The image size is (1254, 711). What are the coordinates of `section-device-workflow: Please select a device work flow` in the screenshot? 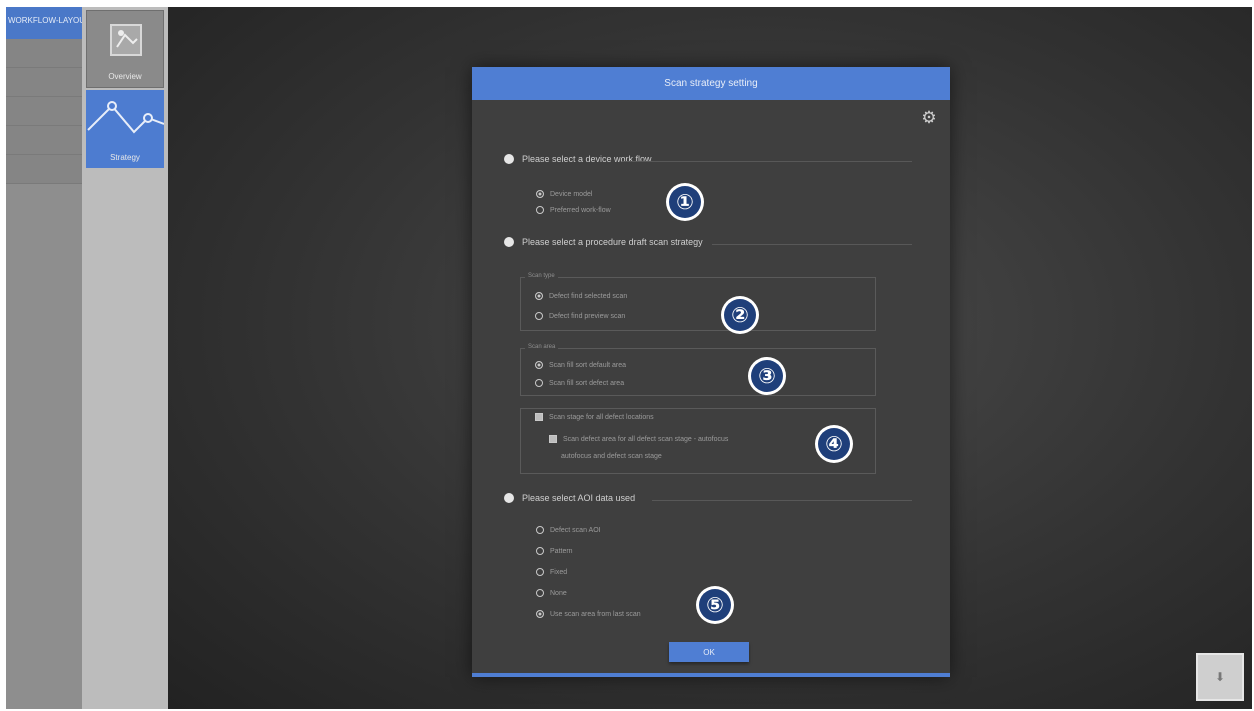 It's located at (578, 159).